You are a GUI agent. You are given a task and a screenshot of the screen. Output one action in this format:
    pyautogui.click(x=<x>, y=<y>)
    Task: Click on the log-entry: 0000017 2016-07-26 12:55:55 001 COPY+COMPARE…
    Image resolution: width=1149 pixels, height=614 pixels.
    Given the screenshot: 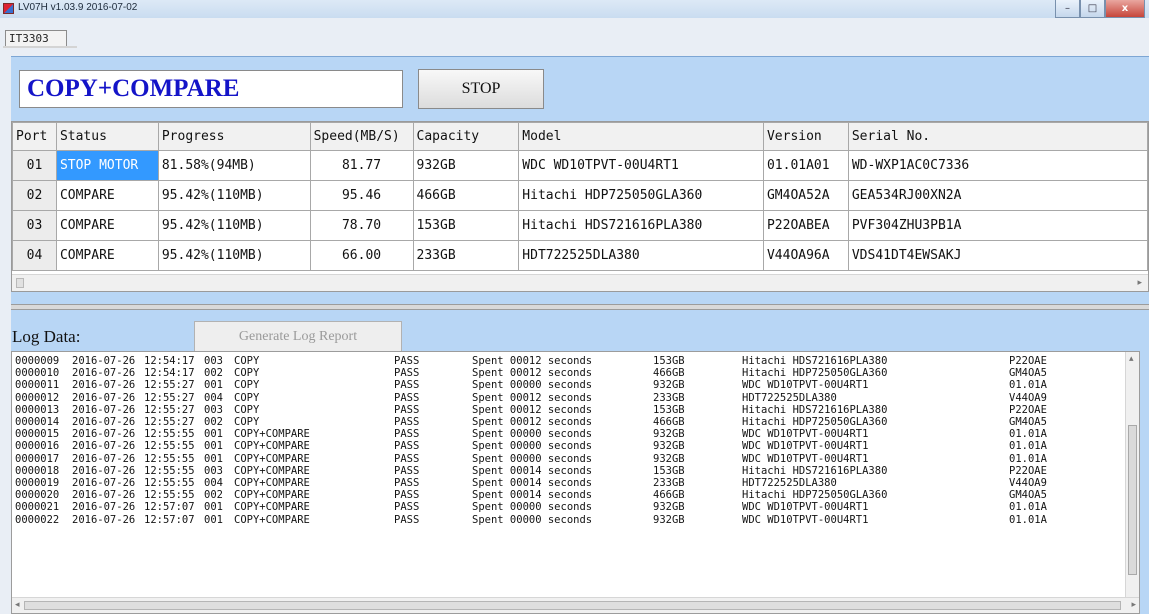 What is the action you would take?
    pyautogui.click(x=568, y=459)
    